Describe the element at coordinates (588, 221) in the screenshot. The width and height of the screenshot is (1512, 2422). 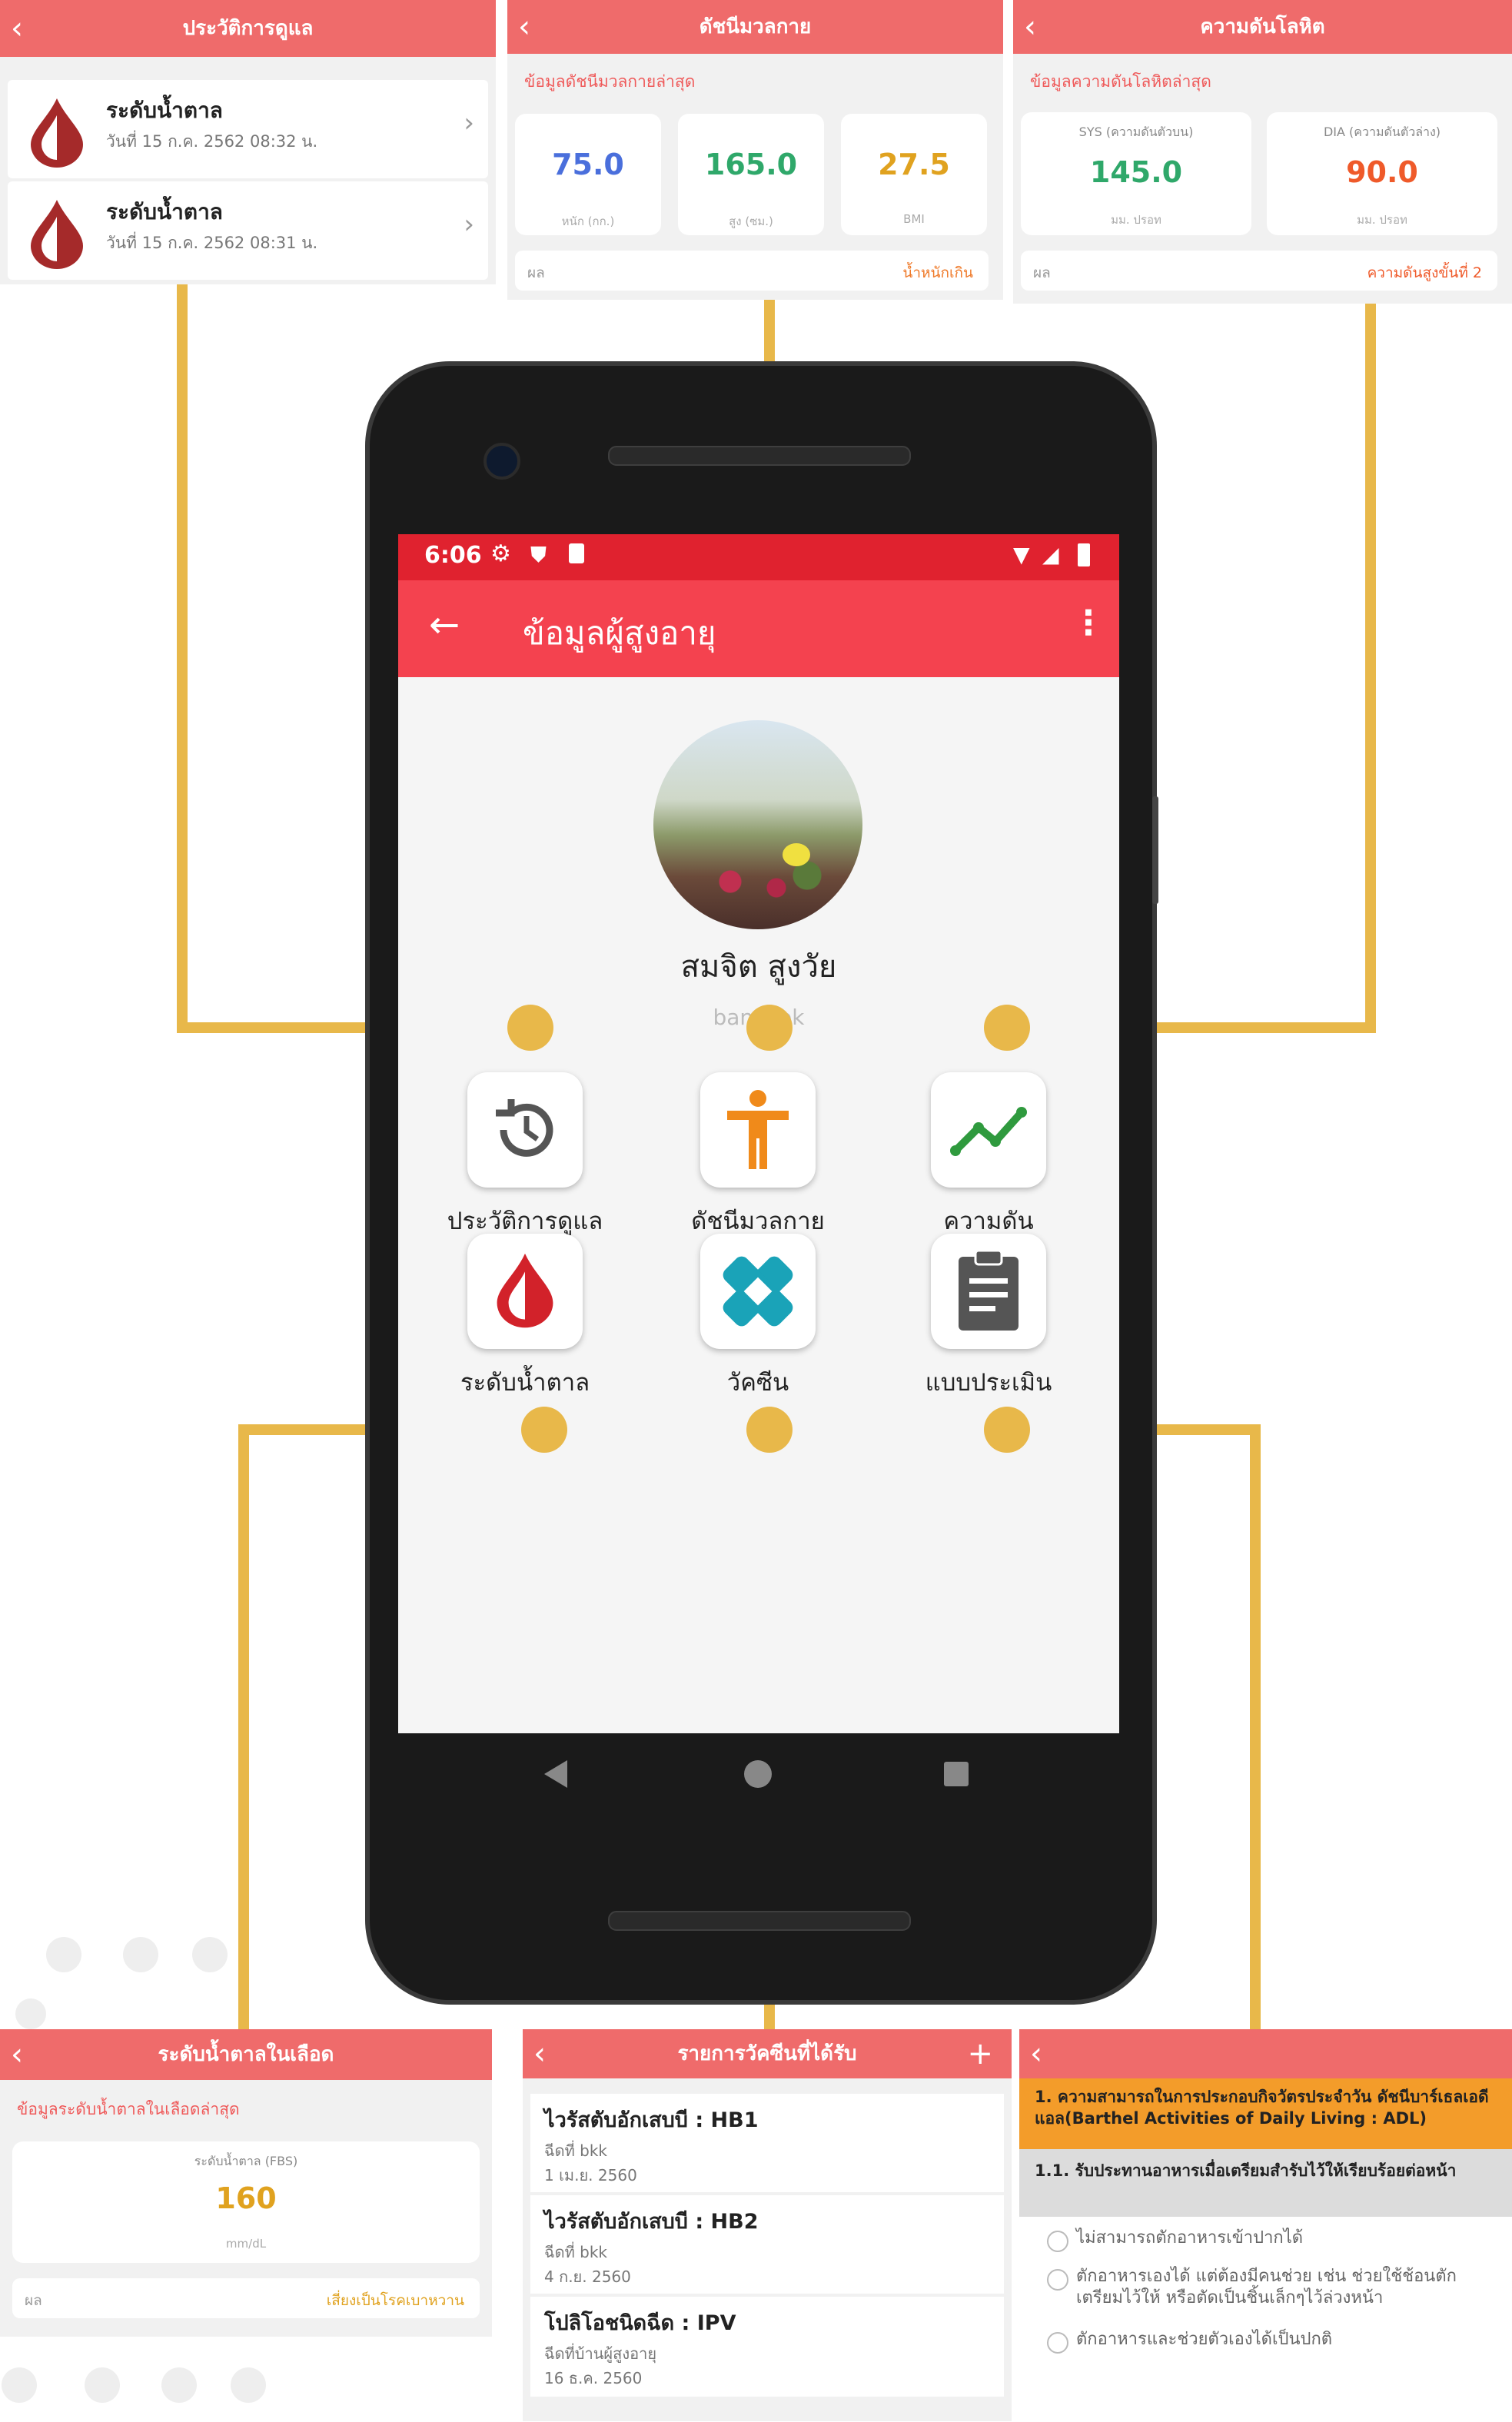
I see `weight-unit: หนัก (กก.)` at that location.